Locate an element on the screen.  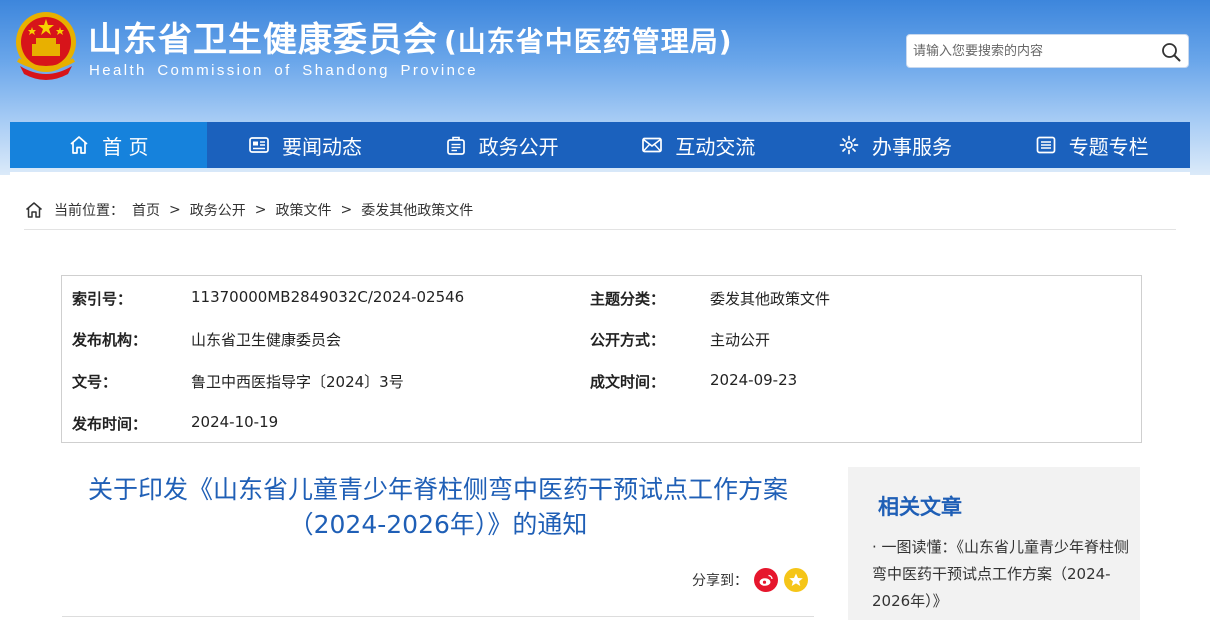
list-icon is located at coordinates (1046, 145).